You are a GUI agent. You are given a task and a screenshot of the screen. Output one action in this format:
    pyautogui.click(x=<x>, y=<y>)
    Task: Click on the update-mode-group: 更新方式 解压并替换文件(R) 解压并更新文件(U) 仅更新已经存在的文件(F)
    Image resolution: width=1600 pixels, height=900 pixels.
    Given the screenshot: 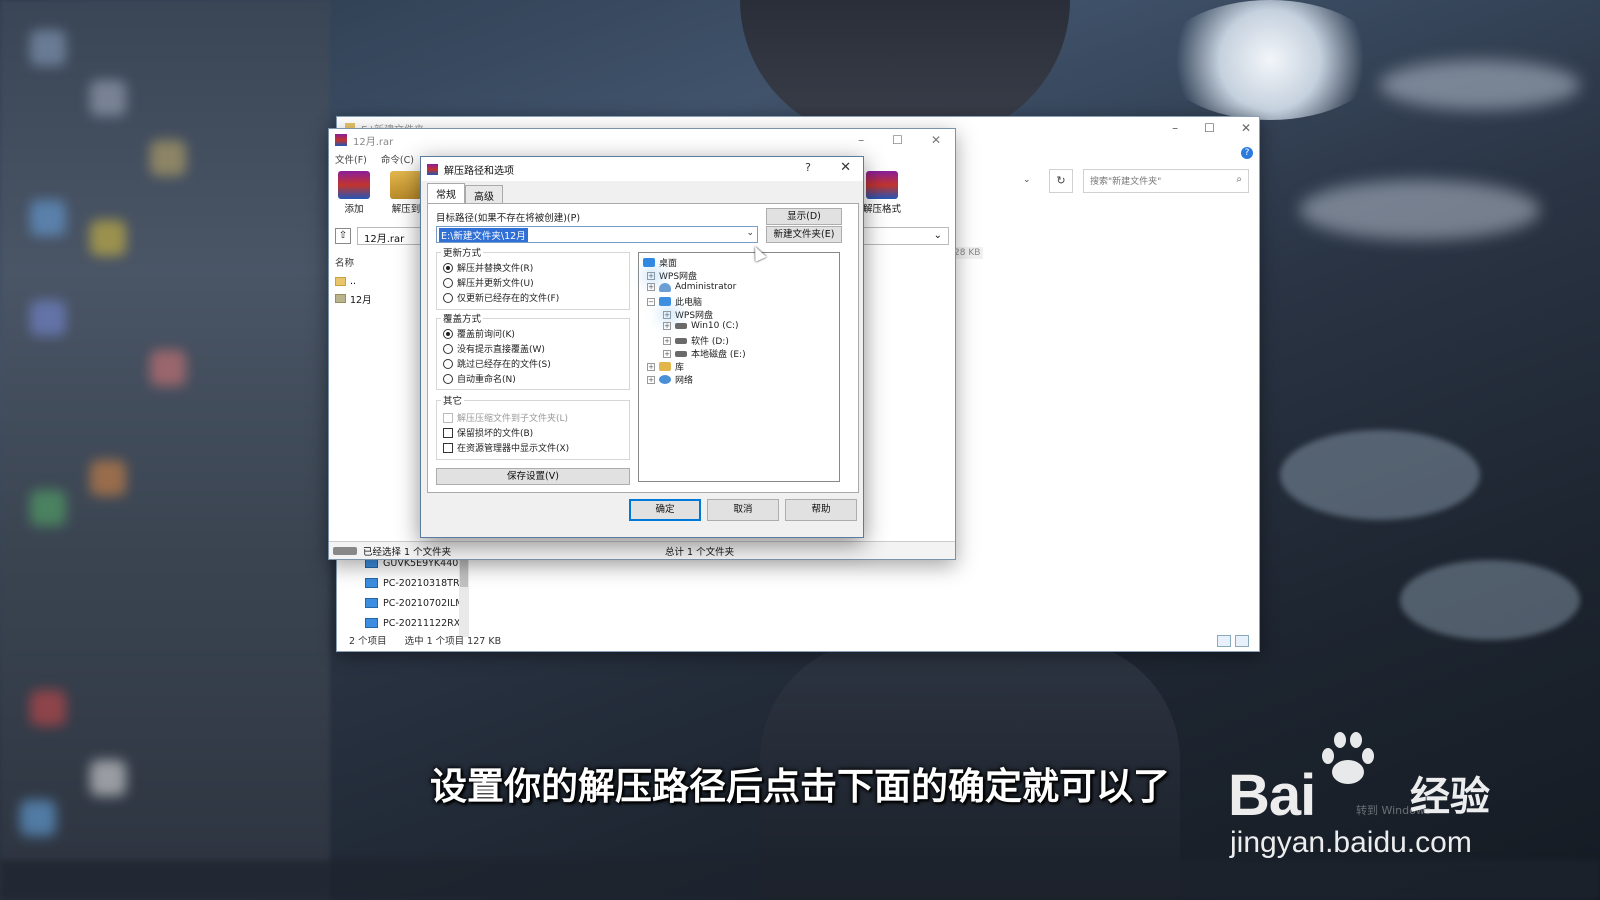 What is the action you would take?
    pyautogui.click(x=533, y=277)
    